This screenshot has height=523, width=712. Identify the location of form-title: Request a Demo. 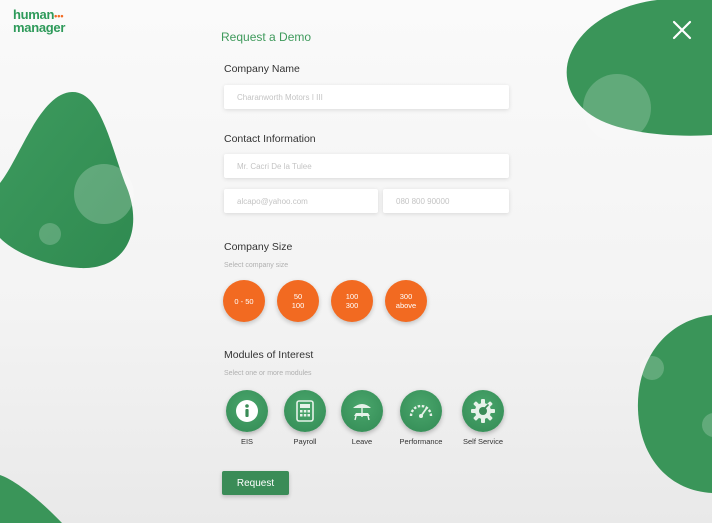
(266, 37).